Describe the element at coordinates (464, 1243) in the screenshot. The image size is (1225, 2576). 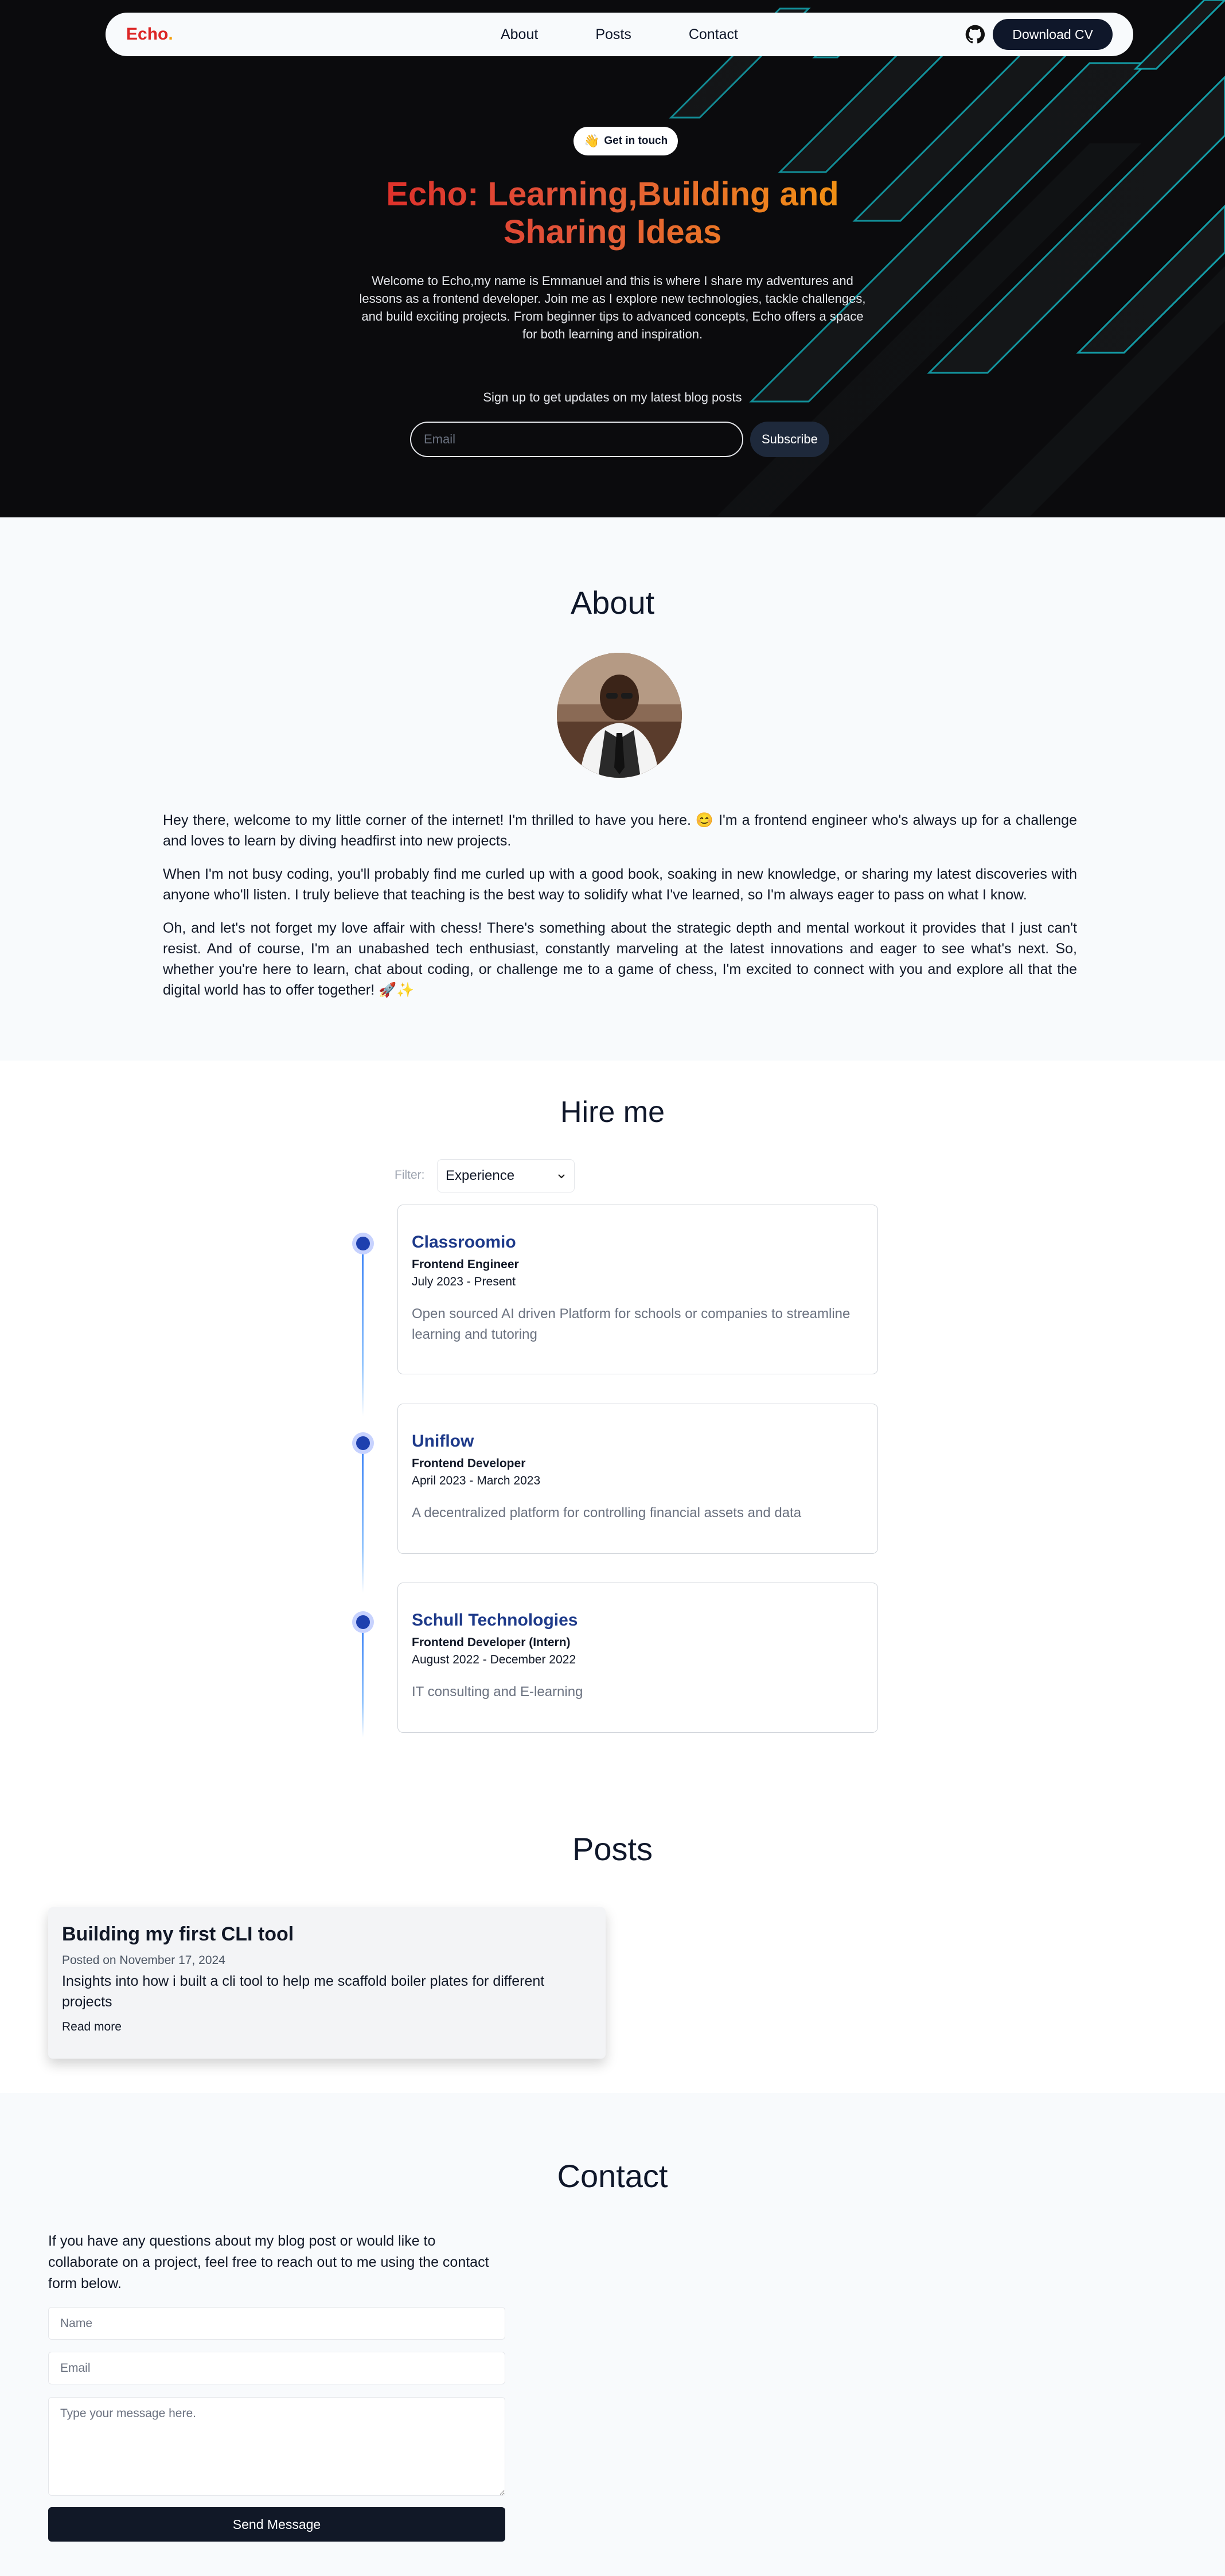
I see `experience-company: Classroomio` at that location.